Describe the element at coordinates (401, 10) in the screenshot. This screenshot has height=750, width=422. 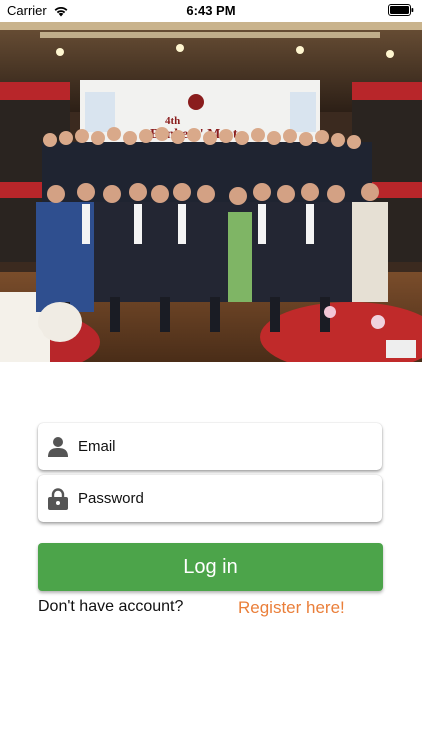
I see `battery-icon` at that location.